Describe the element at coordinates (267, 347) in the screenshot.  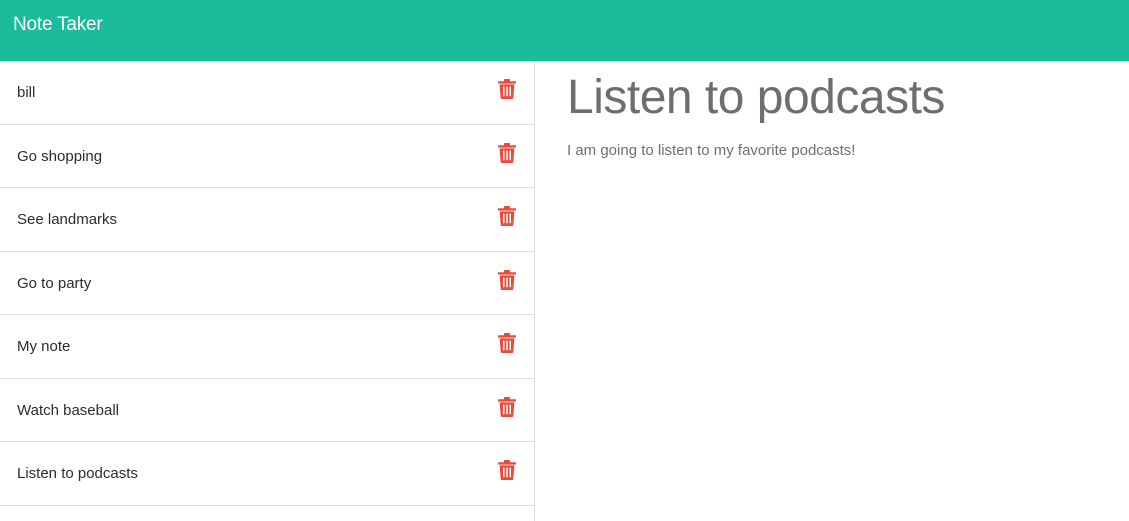
I see `note-list-item: My note` at that location.